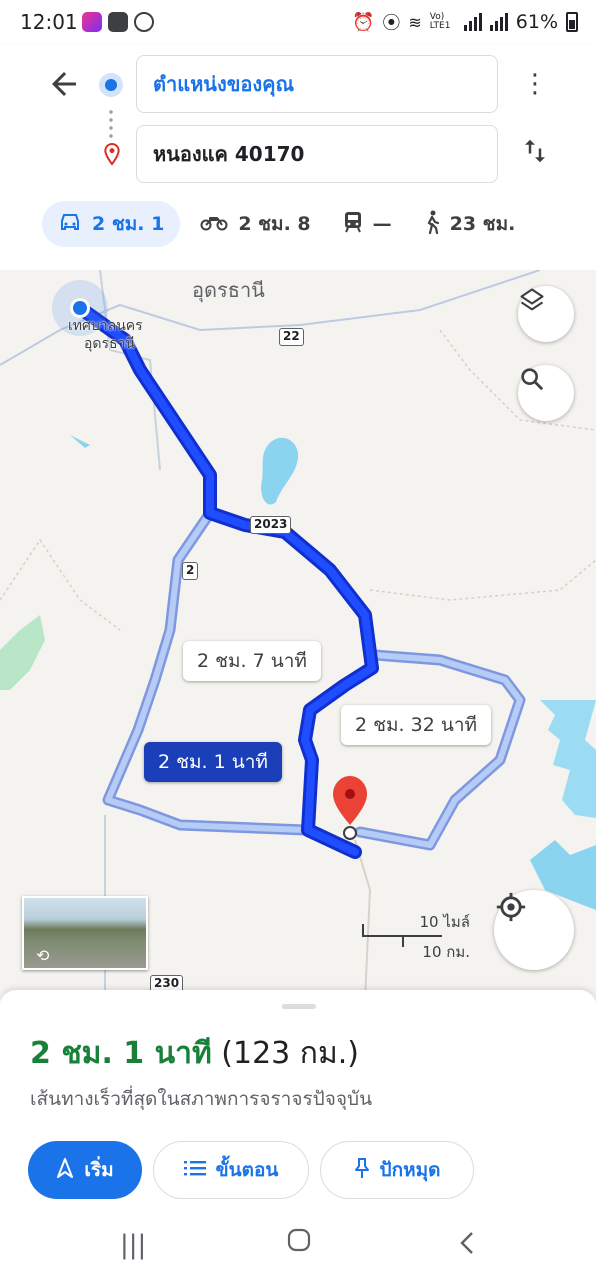 This screenshot has height=1280, width=596. What do you see at coordinates (367, 224) in the screenshot?
I see `mode-transit: —` at bounding box center [367, 224].